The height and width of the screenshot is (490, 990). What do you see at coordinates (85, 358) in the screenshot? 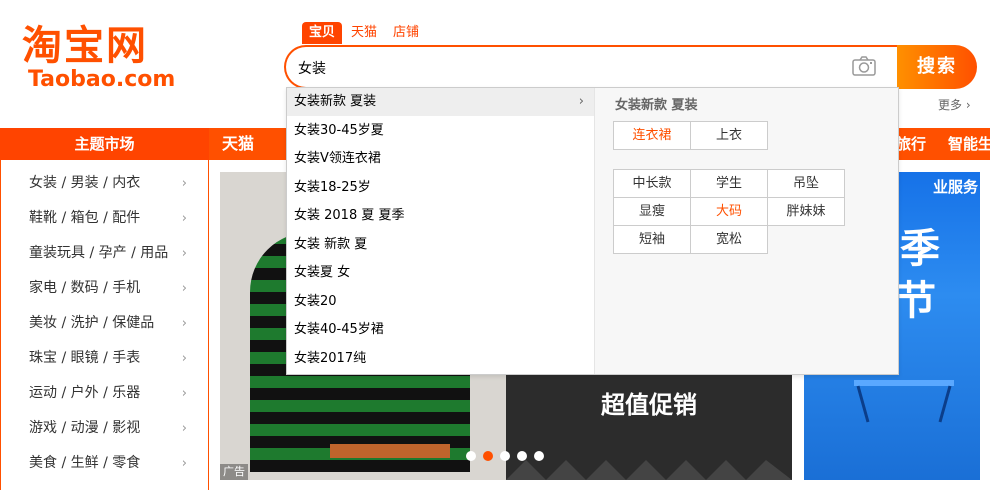
I see `category-label: 珠宝 / 眼镜 / 手表` at bounding box center [85, 358].